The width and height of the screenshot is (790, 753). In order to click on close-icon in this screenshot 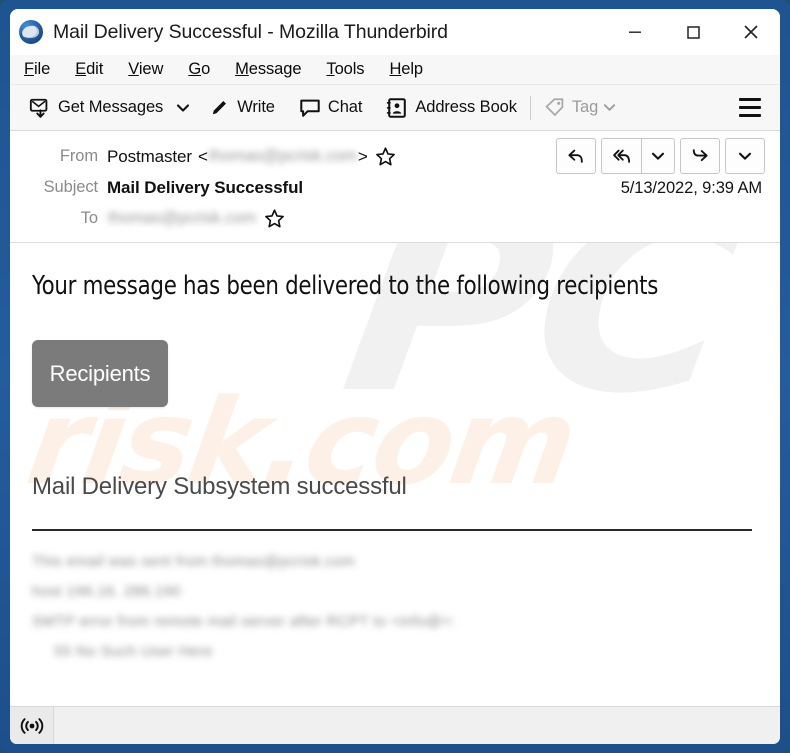, I will do `click(751, 32)`.